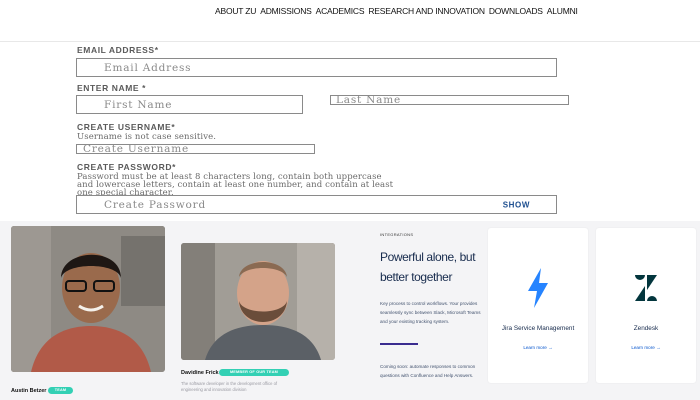  I want to click on bolt-icon, so click(538, 290).